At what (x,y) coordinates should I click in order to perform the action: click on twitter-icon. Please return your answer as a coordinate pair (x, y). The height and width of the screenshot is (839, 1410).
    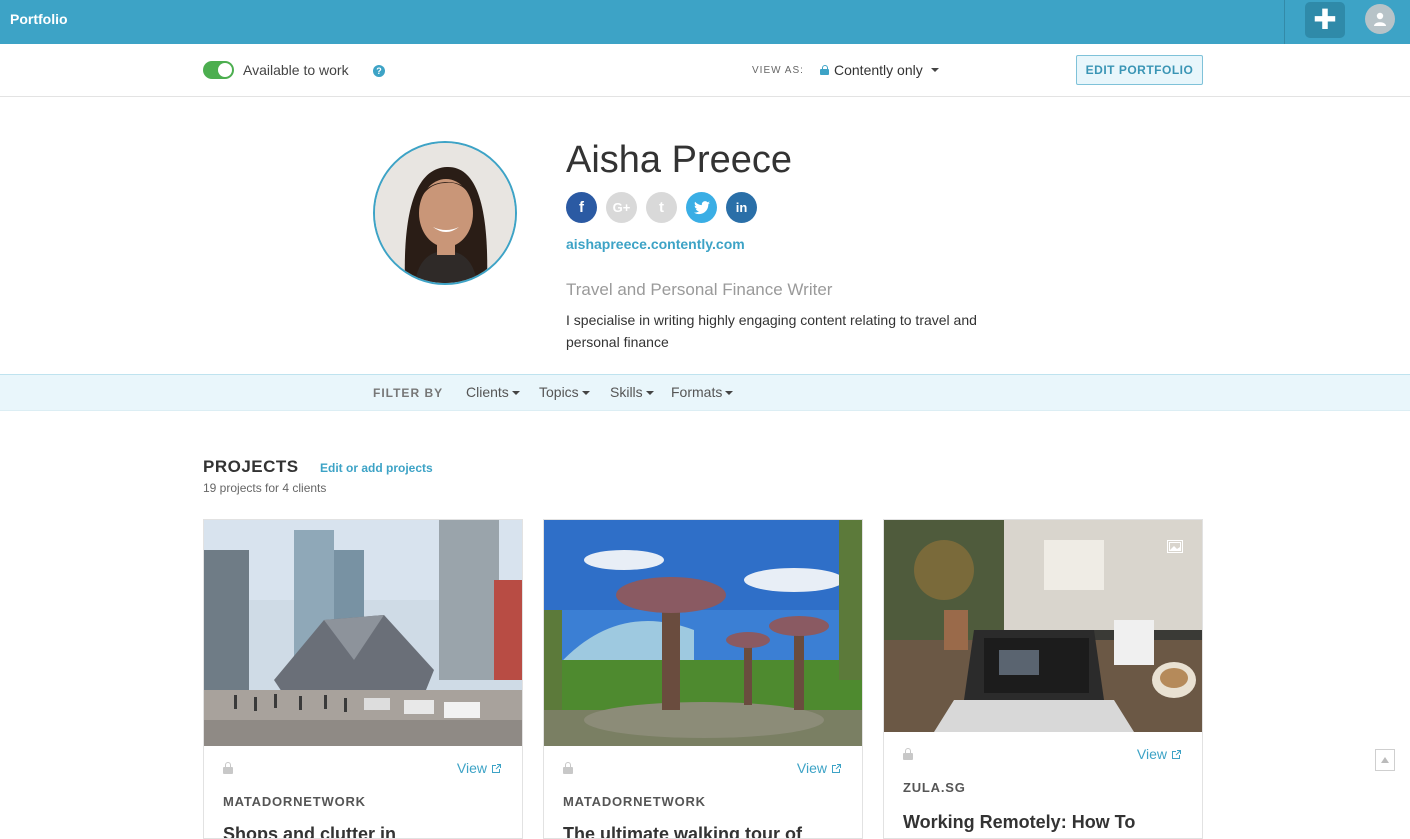
    Looking at the image, I should click on (701, 207).